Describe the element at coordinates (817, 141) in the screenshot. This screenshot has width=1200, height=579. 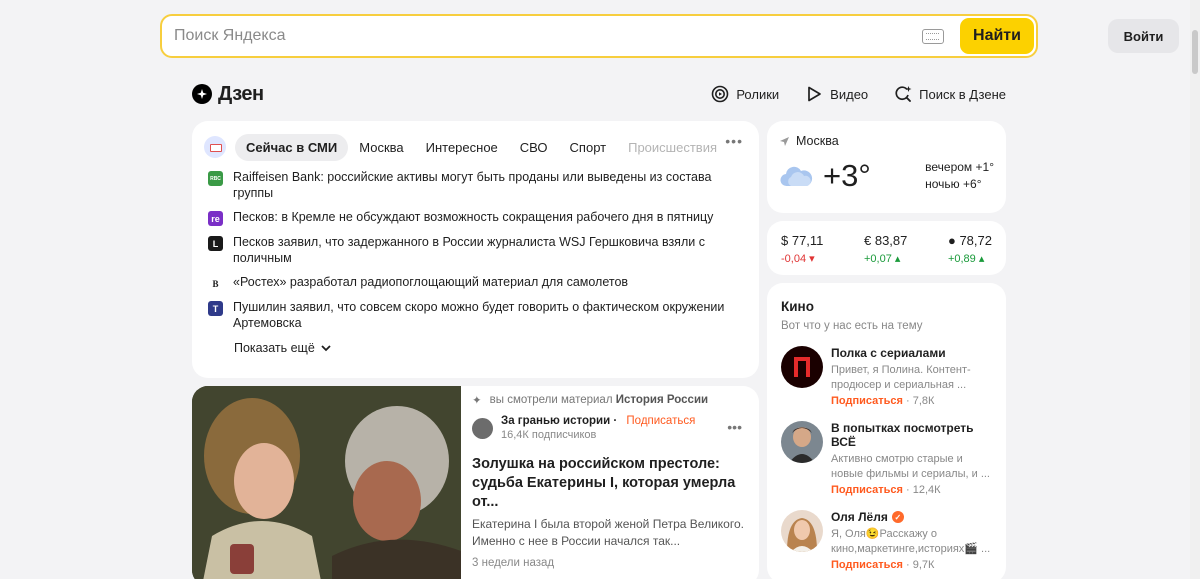
I see `weather-city-label: Москва` at that location.